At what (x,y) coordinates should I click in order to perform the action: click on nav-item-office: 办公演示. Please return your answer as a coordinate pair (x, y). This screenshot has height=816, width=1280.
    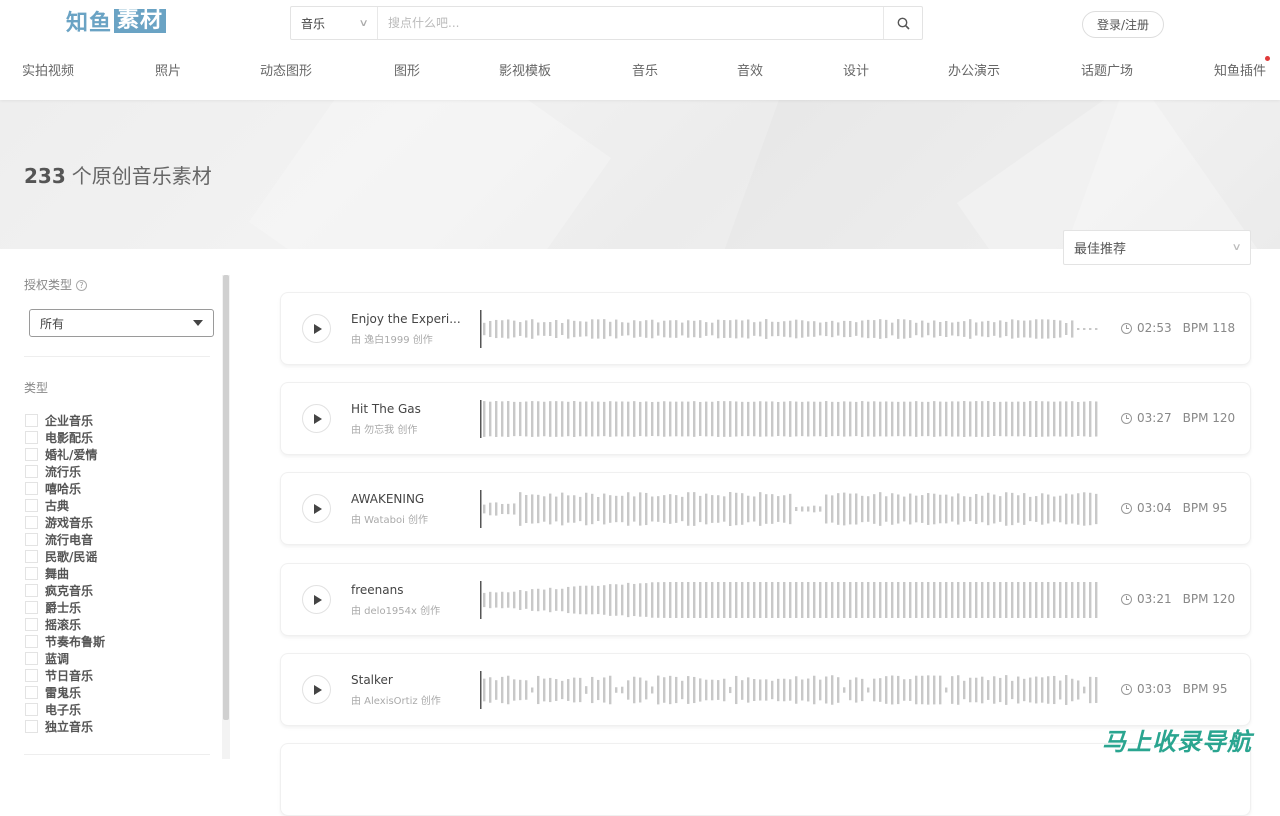
    Looking at the image, I should click on (974, 69).